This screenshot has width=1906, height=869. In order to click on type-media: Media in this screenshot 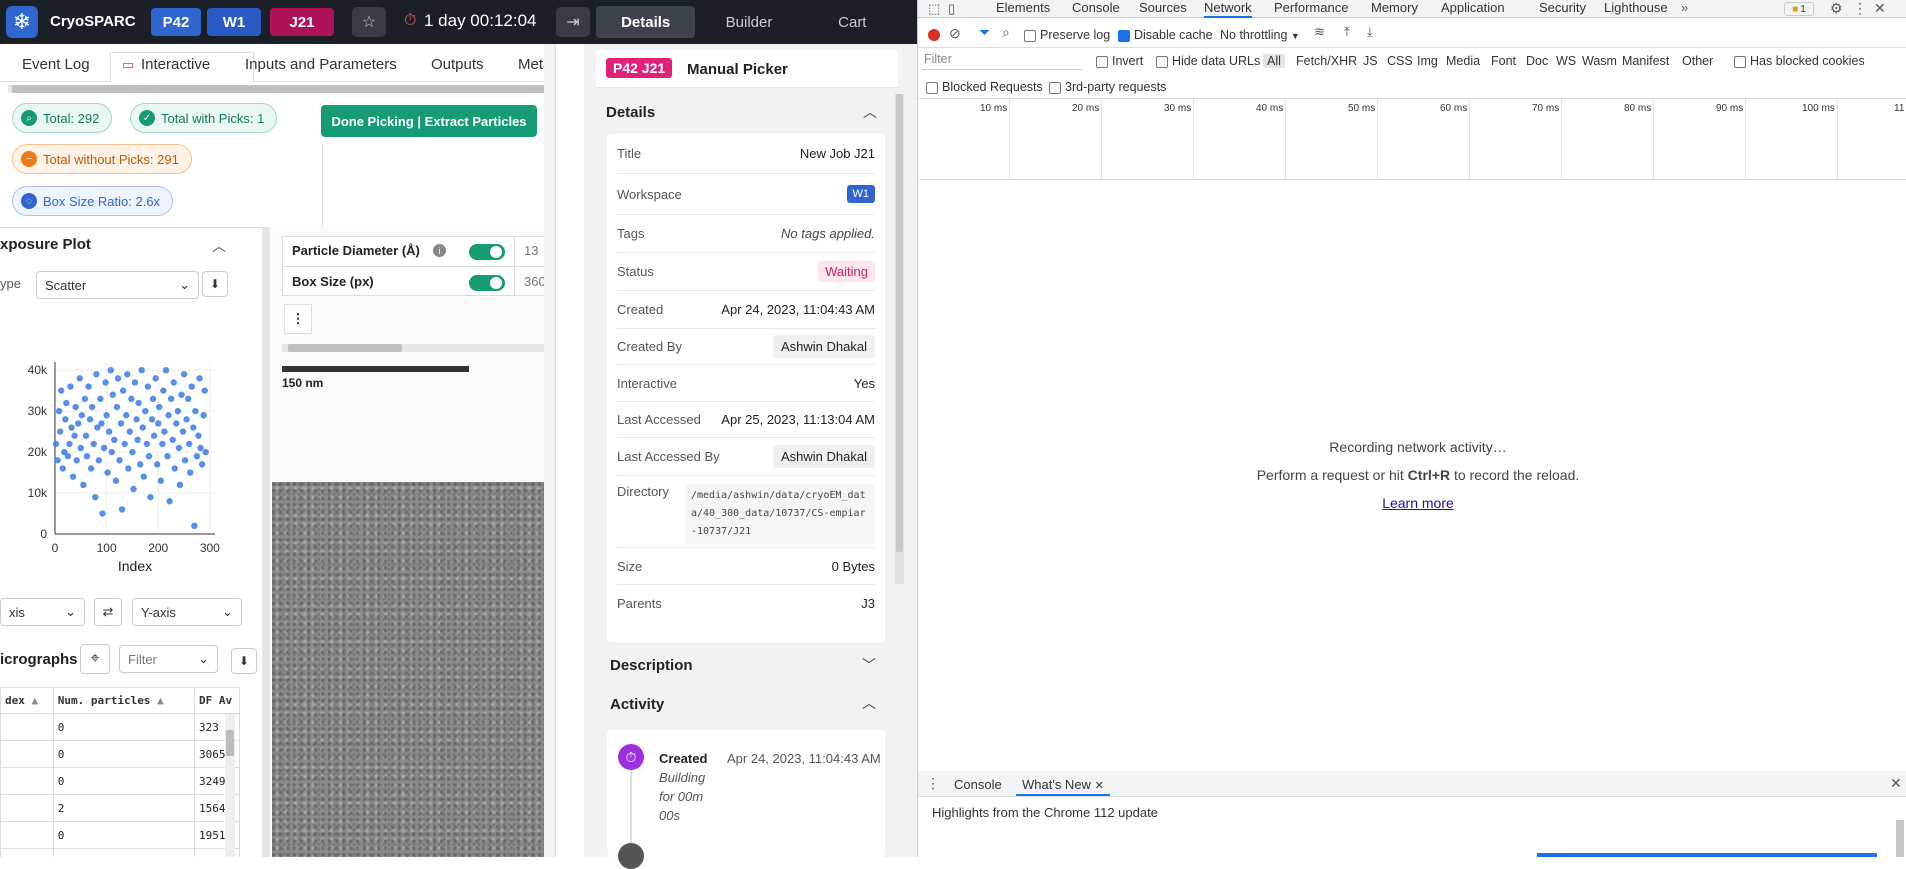, I will do `click(1463, 61)`.